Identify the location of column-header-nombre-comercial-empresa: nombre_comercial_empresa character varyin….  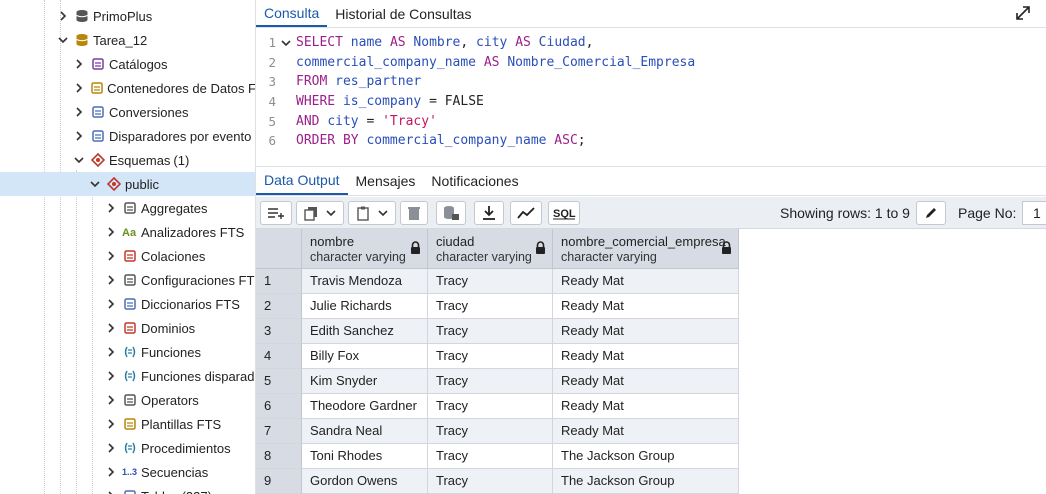
(646, 249).